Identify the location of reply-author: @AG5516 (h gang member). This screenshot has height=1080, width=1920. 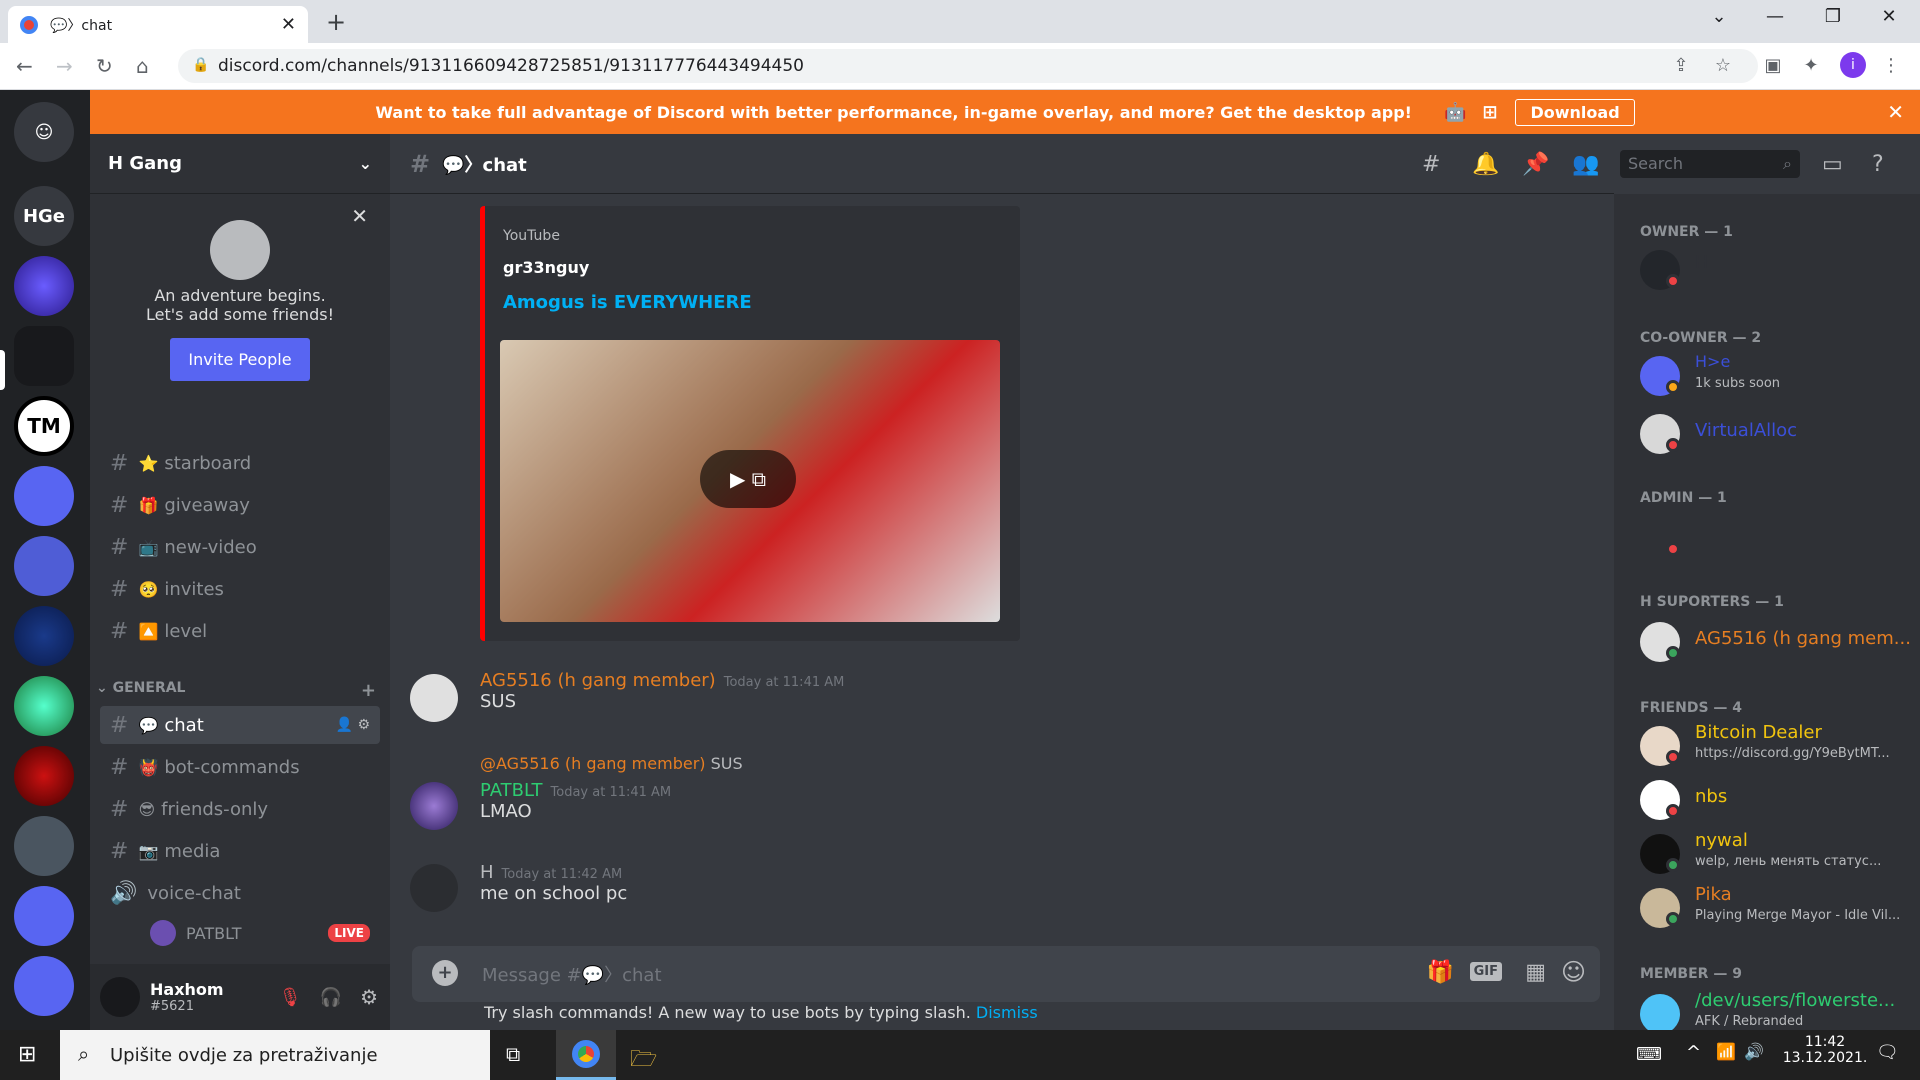
(593, 763).